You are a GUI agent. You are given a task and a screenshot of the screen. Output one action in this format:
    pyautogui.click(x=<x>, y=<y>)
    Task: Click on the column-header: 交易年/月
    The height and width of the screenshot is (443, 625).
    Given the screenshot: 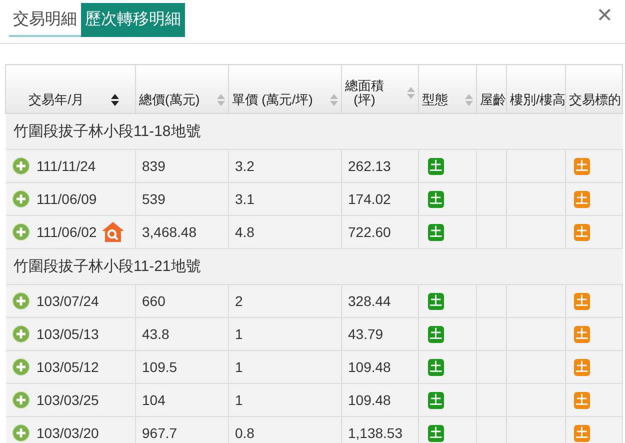 What is the action you would take?
    pyautogui.click(x=56, y=100)
    